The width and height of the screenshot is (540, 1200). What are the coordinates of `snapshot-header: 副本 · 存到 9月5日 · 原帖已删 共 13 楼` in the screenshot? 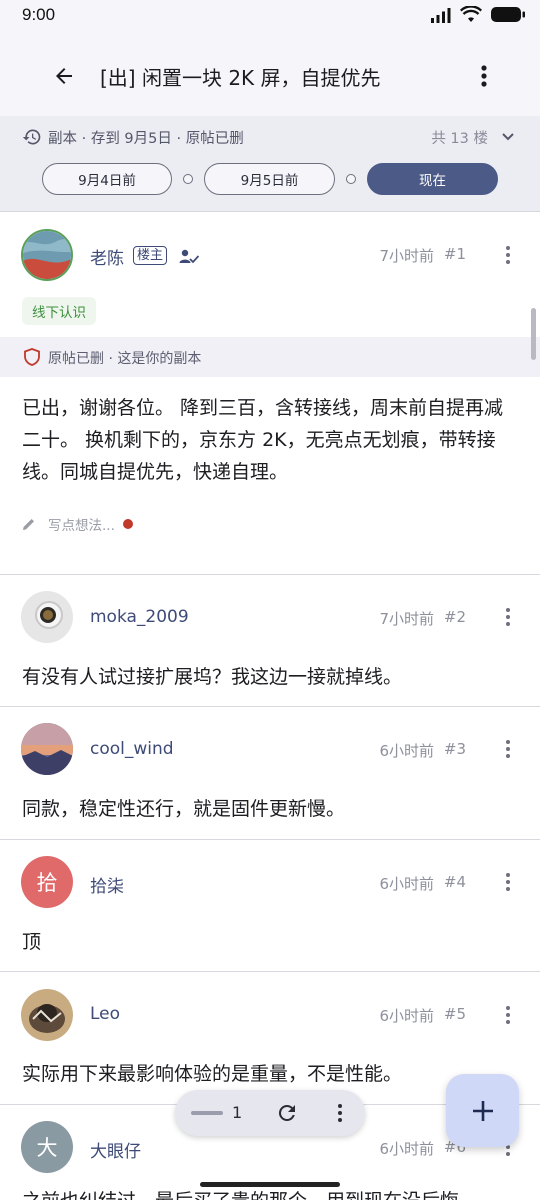 It's located at (270, 137).